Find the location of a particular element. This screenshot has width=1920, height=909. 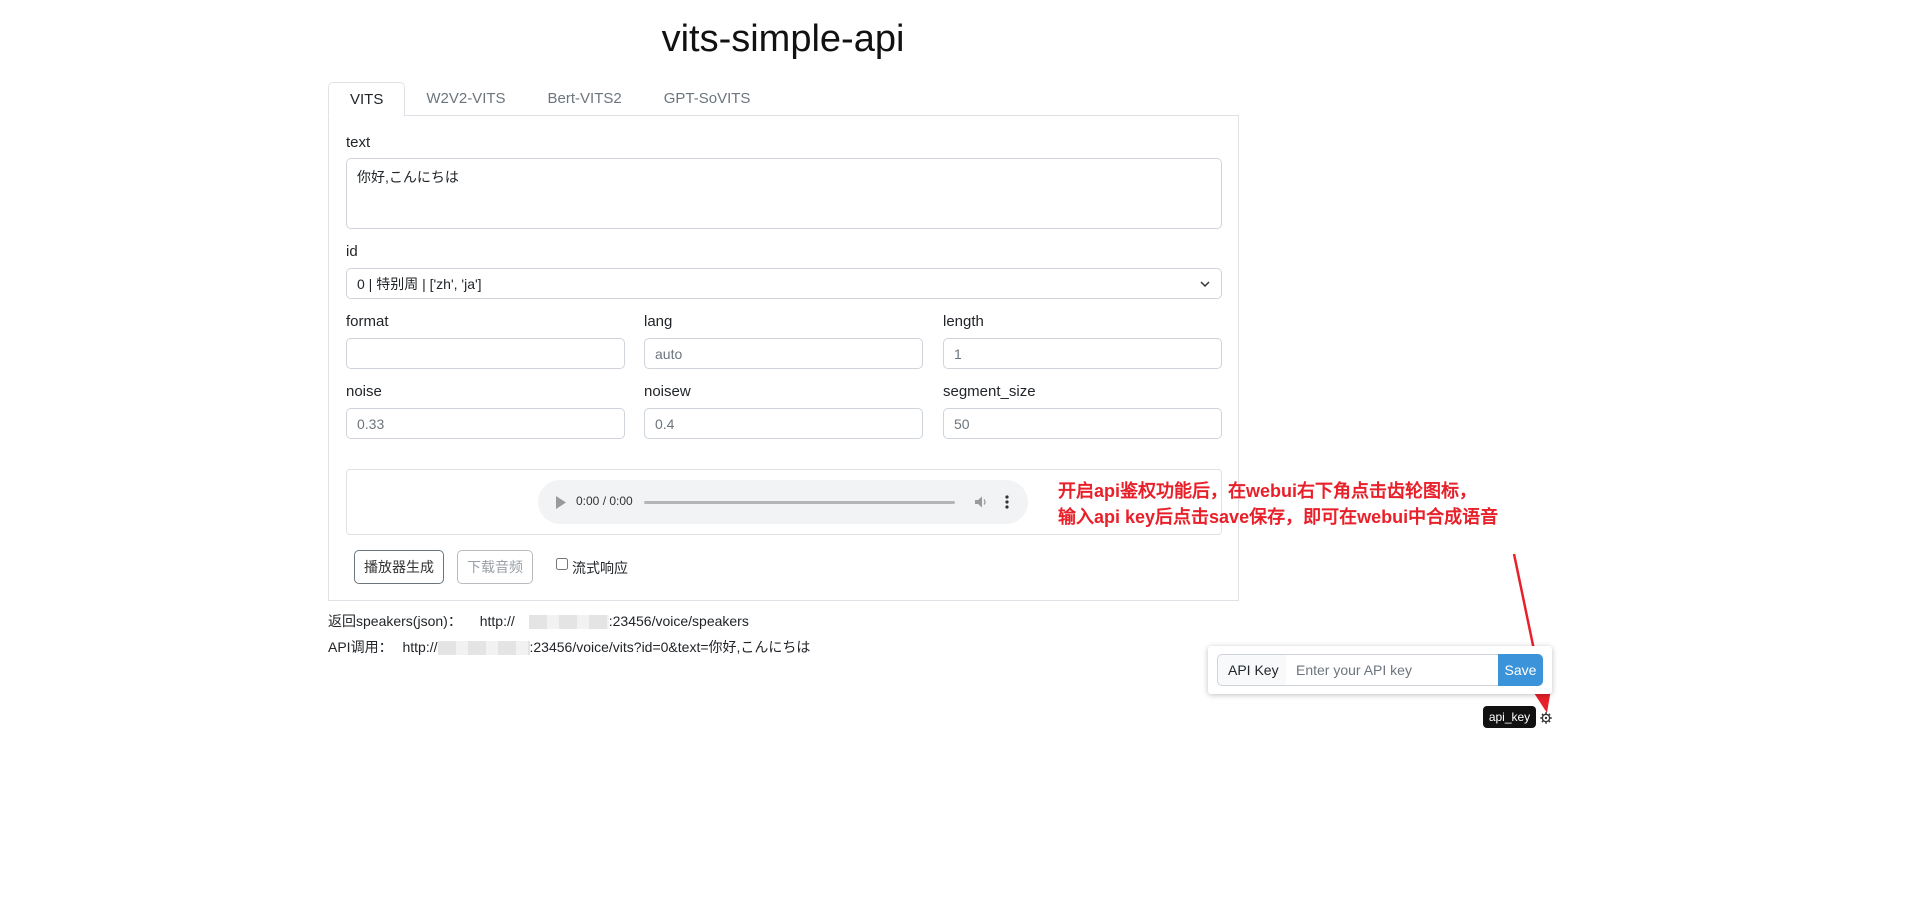

api-key-label: API Key is located at coordinates (1253, 670).